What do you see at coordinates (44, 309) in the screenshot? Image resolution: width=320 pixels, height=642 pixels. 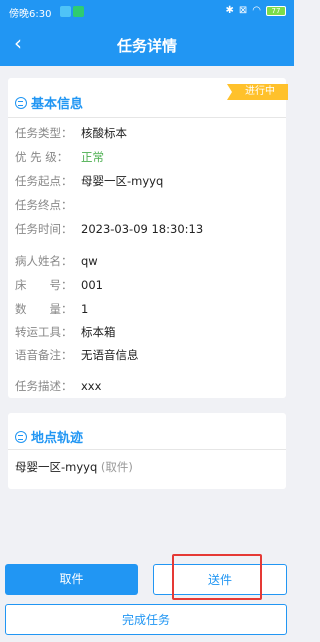 I see `row-label: 数 量：` at bounding box center [44, 309].